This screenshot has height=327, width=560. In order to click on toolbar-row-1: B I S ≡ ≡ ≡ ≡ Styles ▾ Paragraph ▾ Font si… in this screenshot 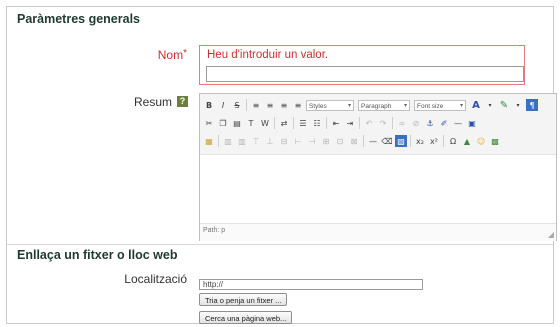, I will do `click(371, 105)`.